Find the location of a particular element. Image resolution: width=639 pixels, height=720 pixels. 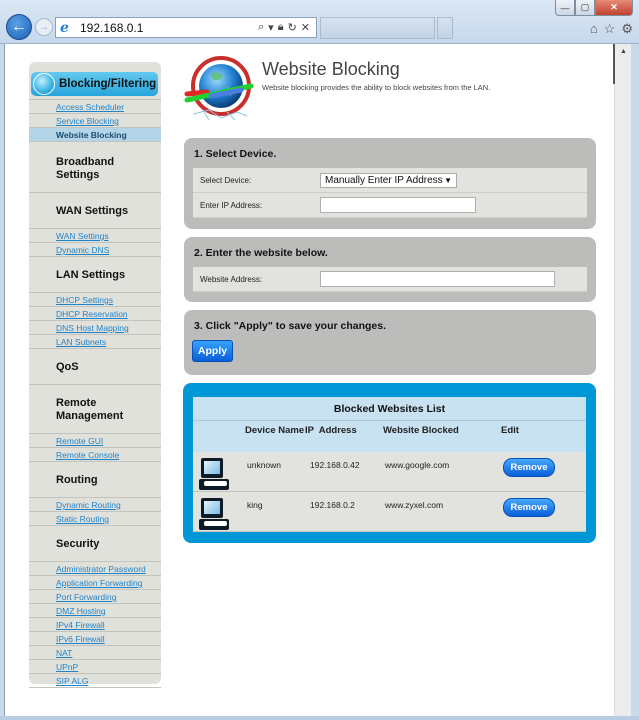

sidebar-heading: Security is located at coordinates (95, 544).